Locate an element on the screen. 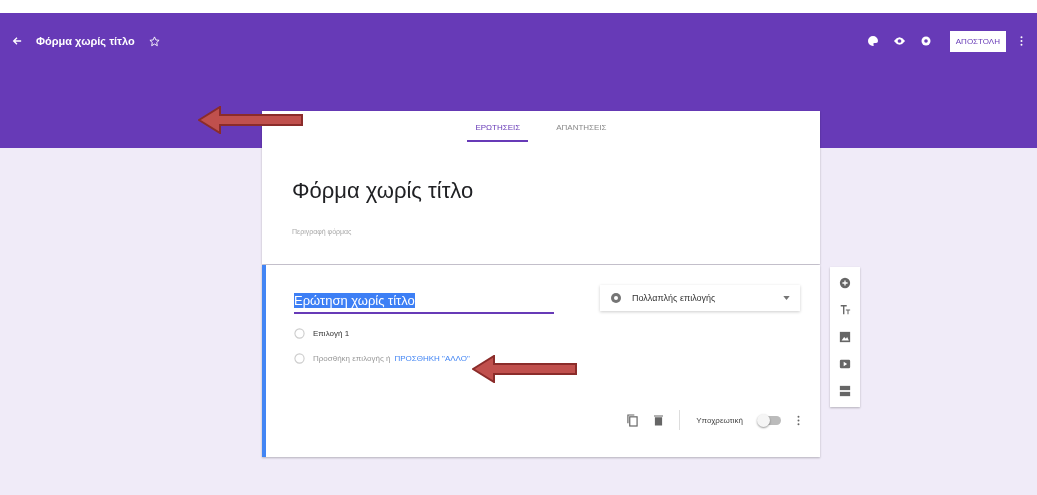 The image size is (1037, 495). eye-icon is located at coordinates (899, 41).